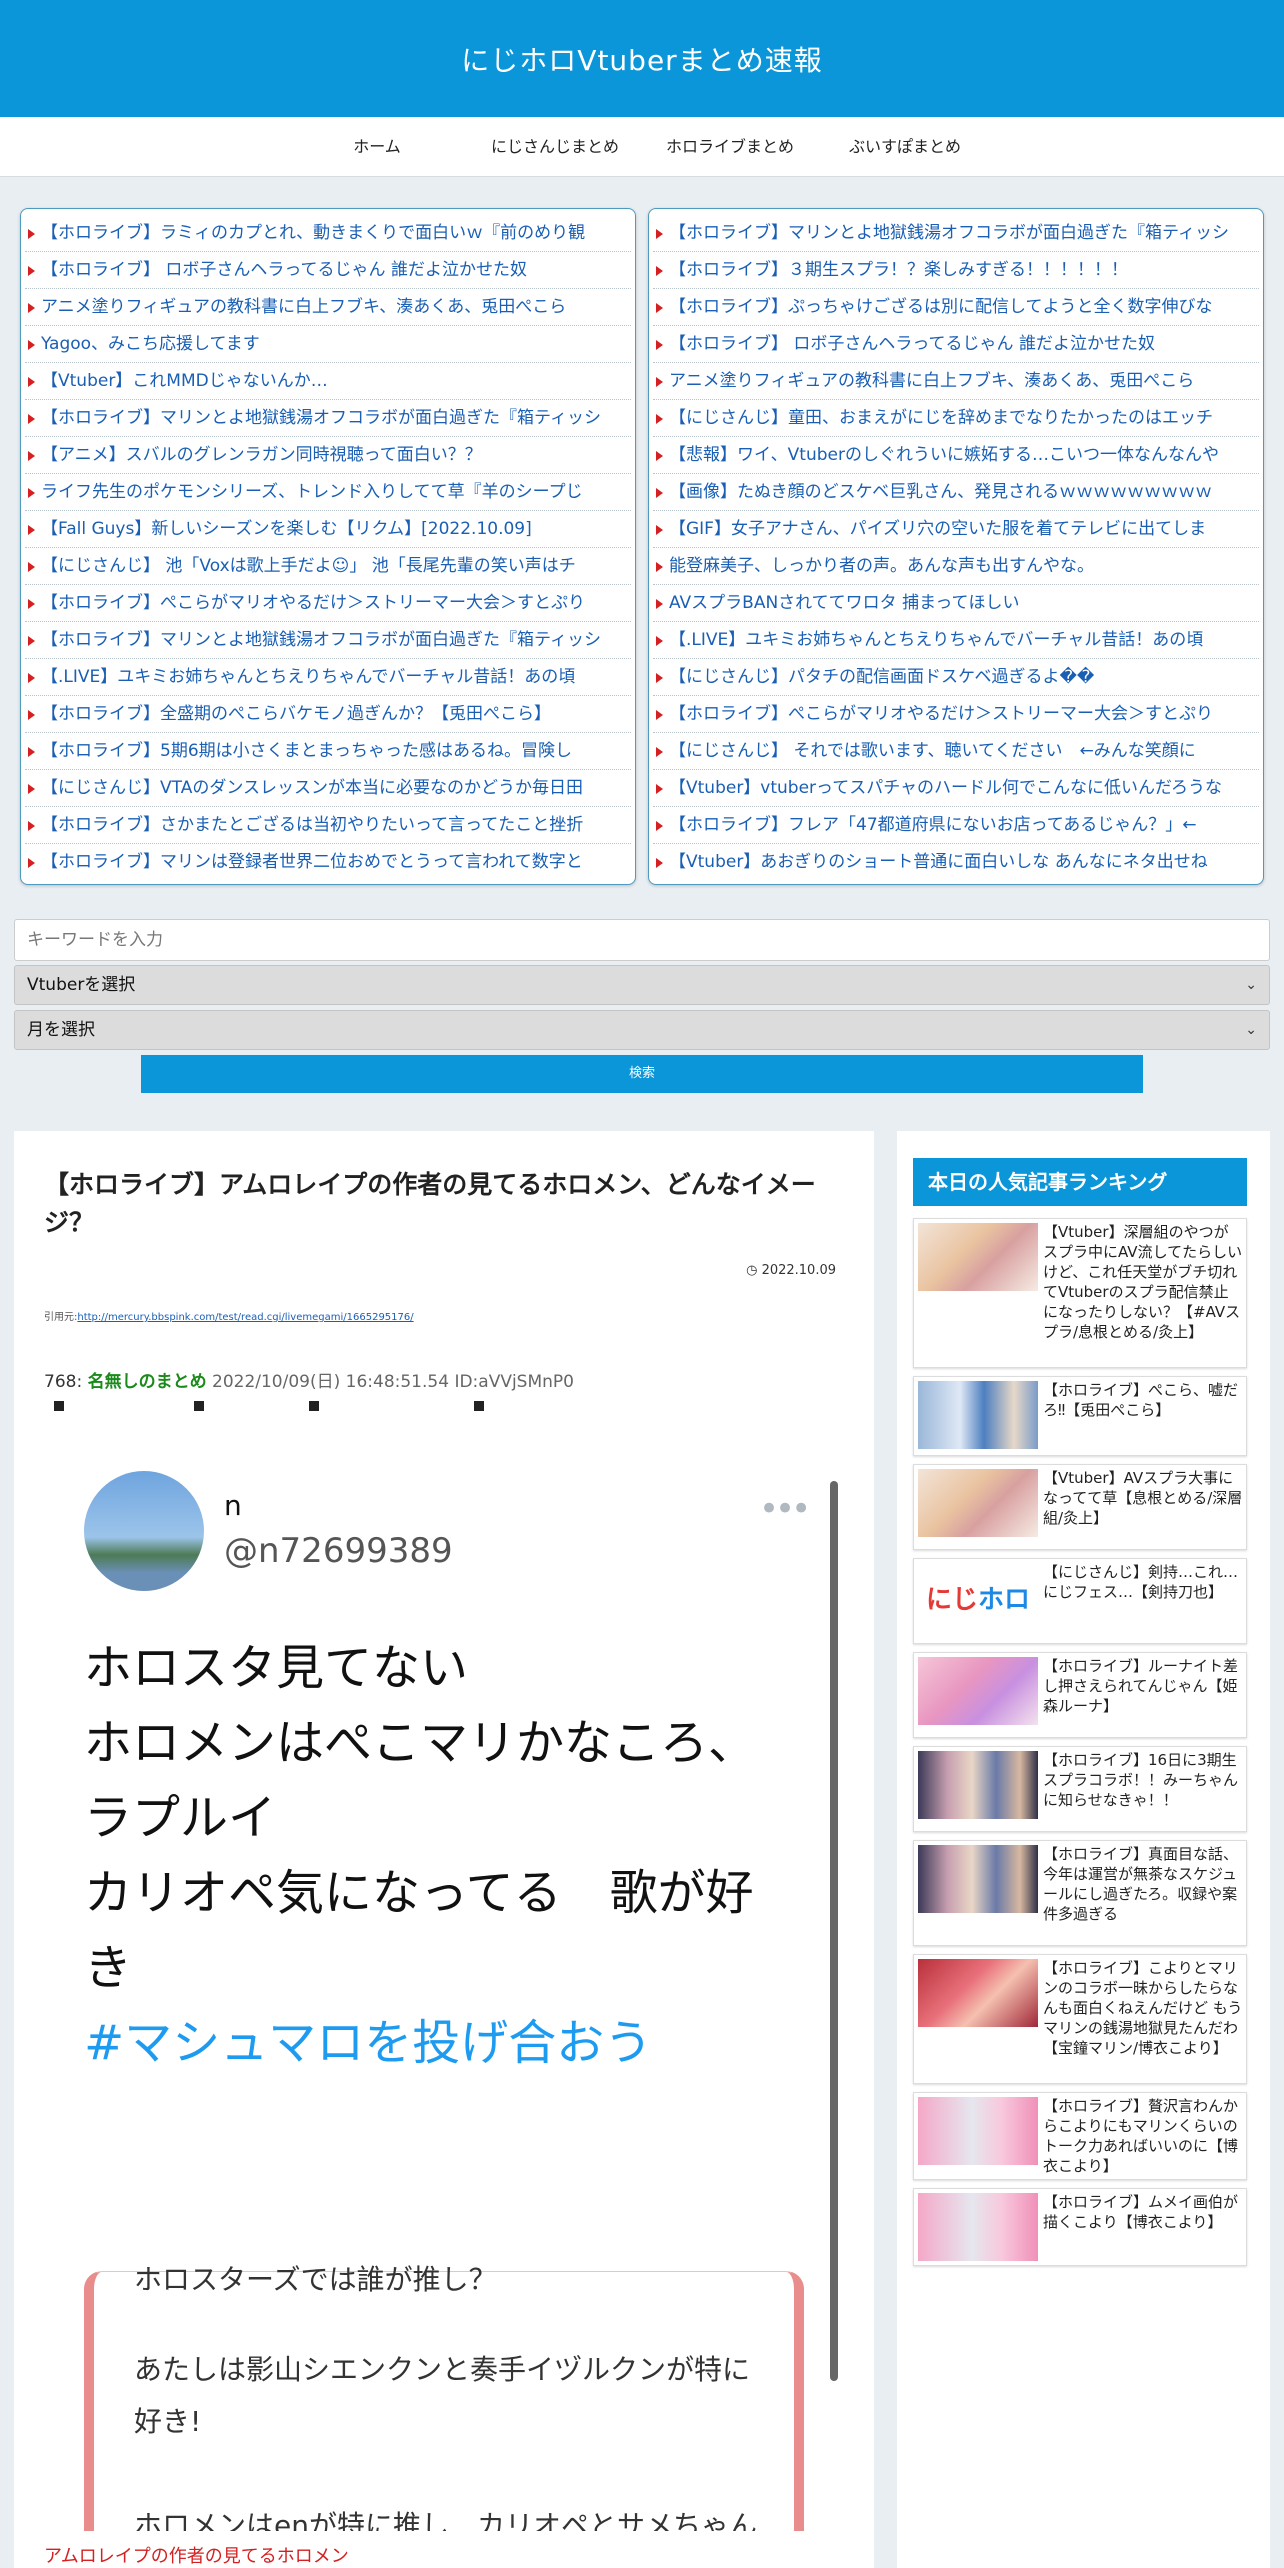  What do you see at coordinates (61, 1030) in the screenshot?
I see `month-select-value: 月を選択` at bounding box center [61, 1030].